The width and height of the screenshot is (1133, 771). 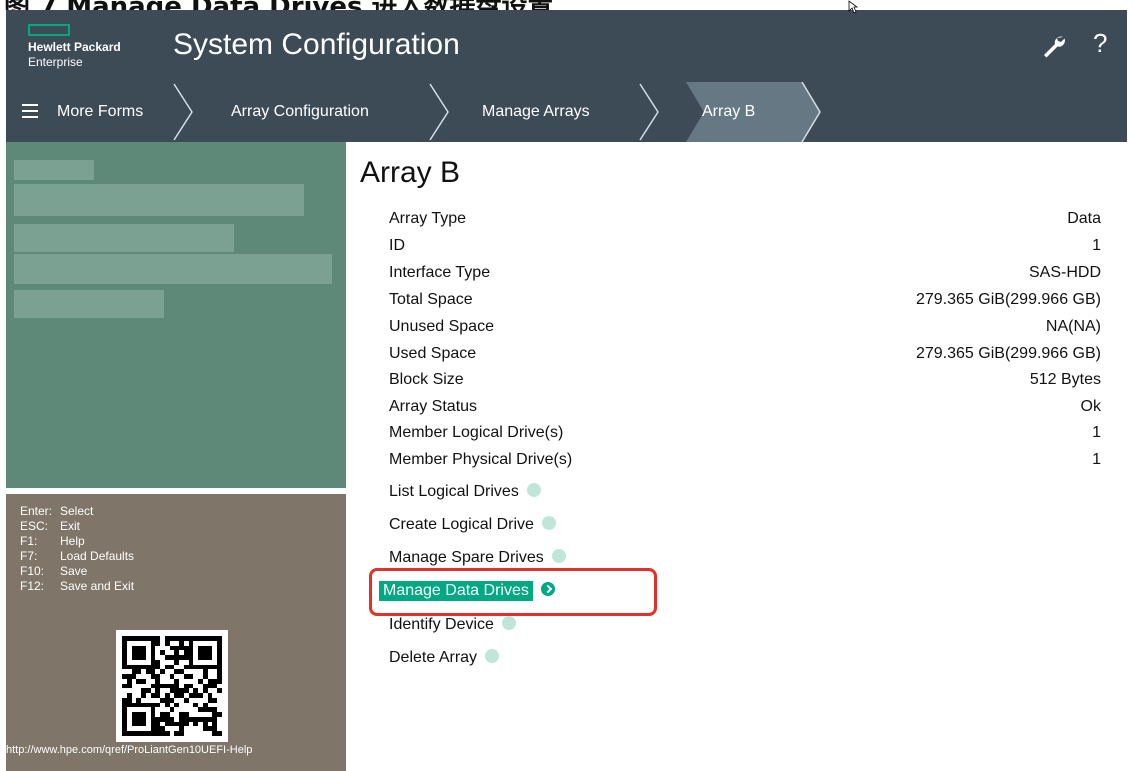 I want to click on key-row: F1: Help, so click(x=77, y=541).